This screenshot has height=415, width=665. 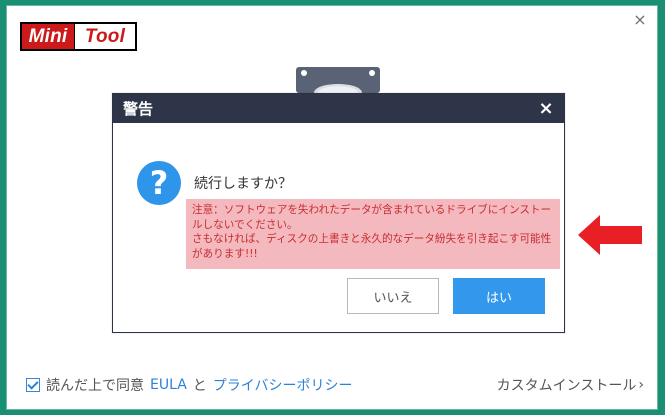 What do you see at coordinates (138, 109) in the screenshot?
I see `dialog-title: 警告` at bounding box center [138, 109].